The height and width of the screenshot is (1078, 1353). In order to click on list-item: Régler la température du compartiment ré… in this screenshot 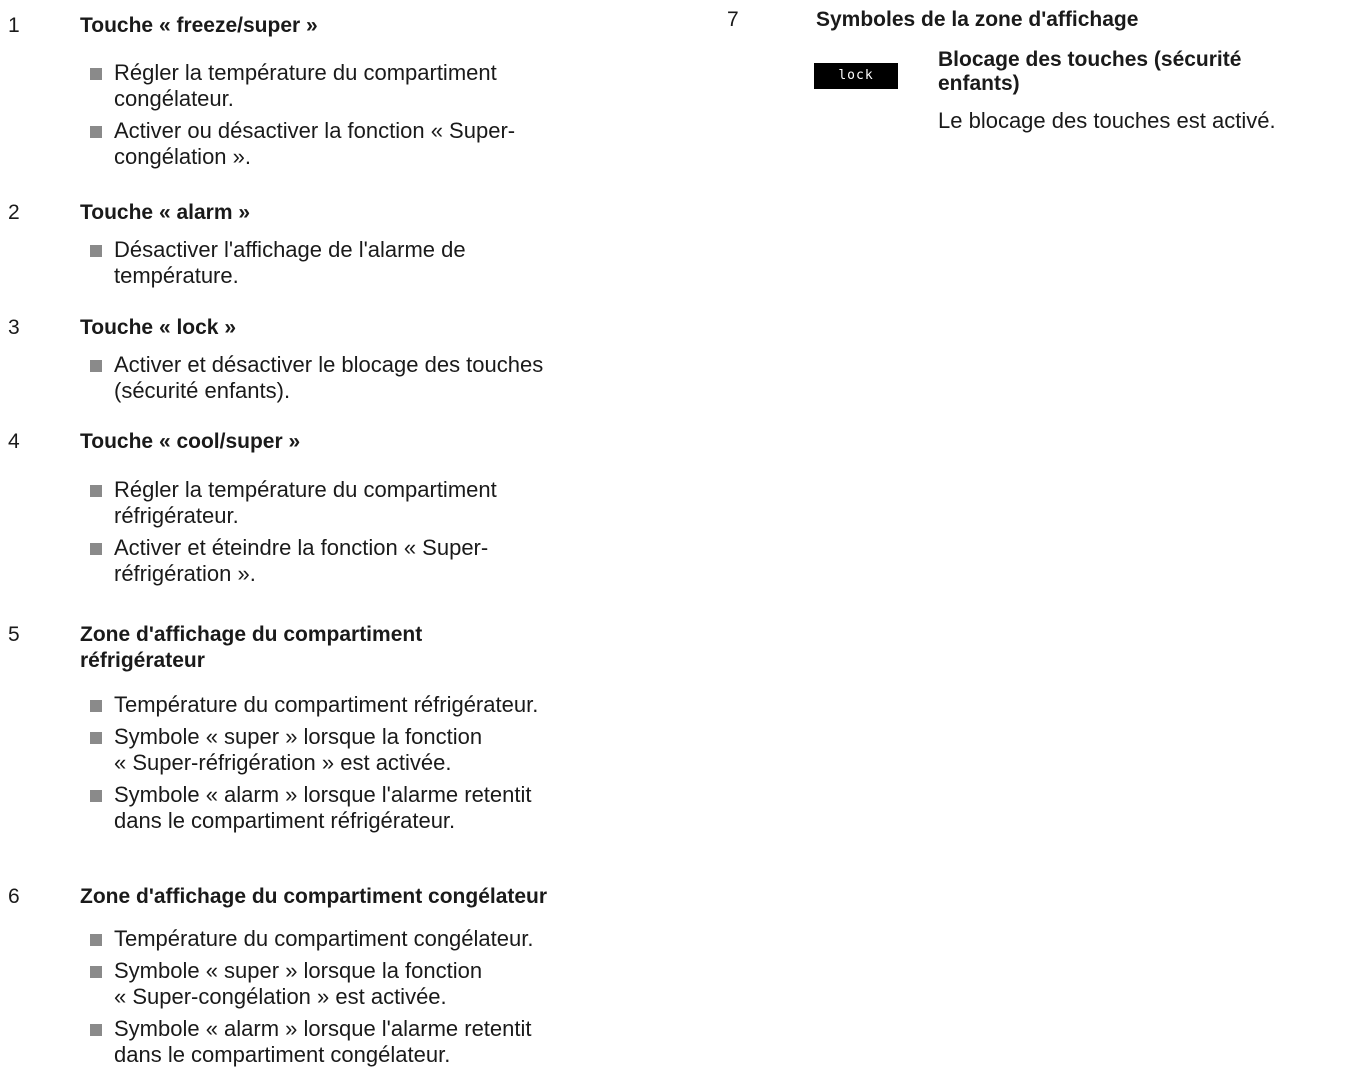, I will do `click(370, 503)`.